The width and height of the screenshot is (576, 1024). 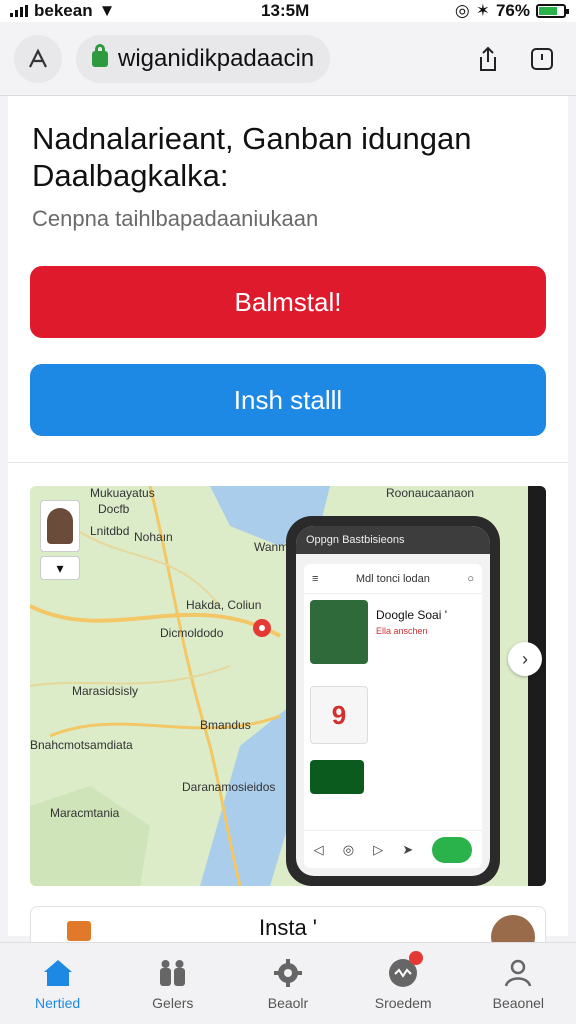 I want to click on tab-label: Sroedem, so click(x=403, y=1002).